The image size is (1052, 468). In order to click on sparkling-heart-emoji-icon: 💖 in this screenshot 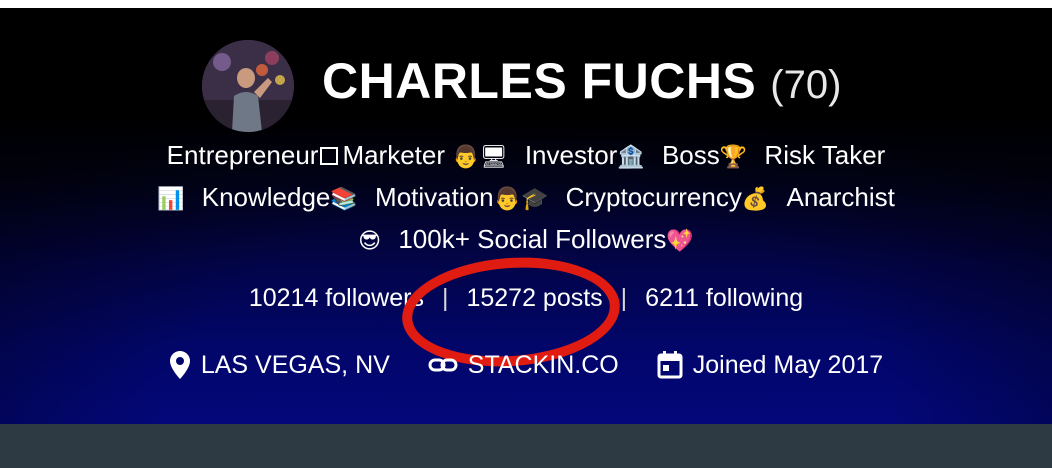, I will do `click(680, 241)`.